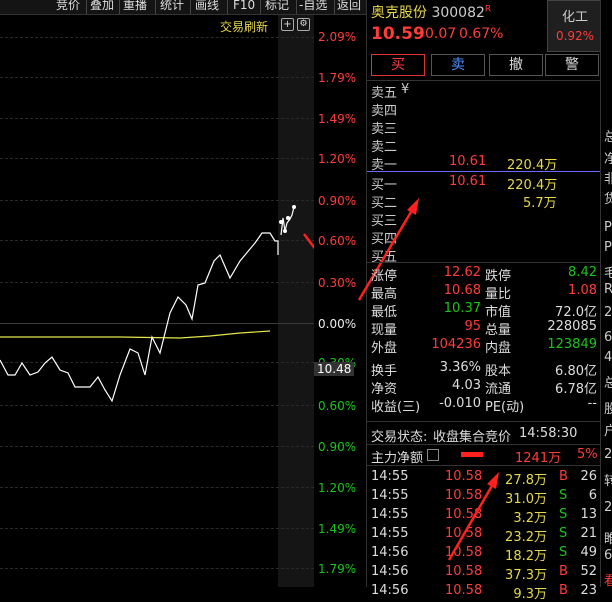  What do you see at coordinates (608, 157) in the screenshot?
I see `clipped-panel-char: 净` at bounding box center [608, 157].